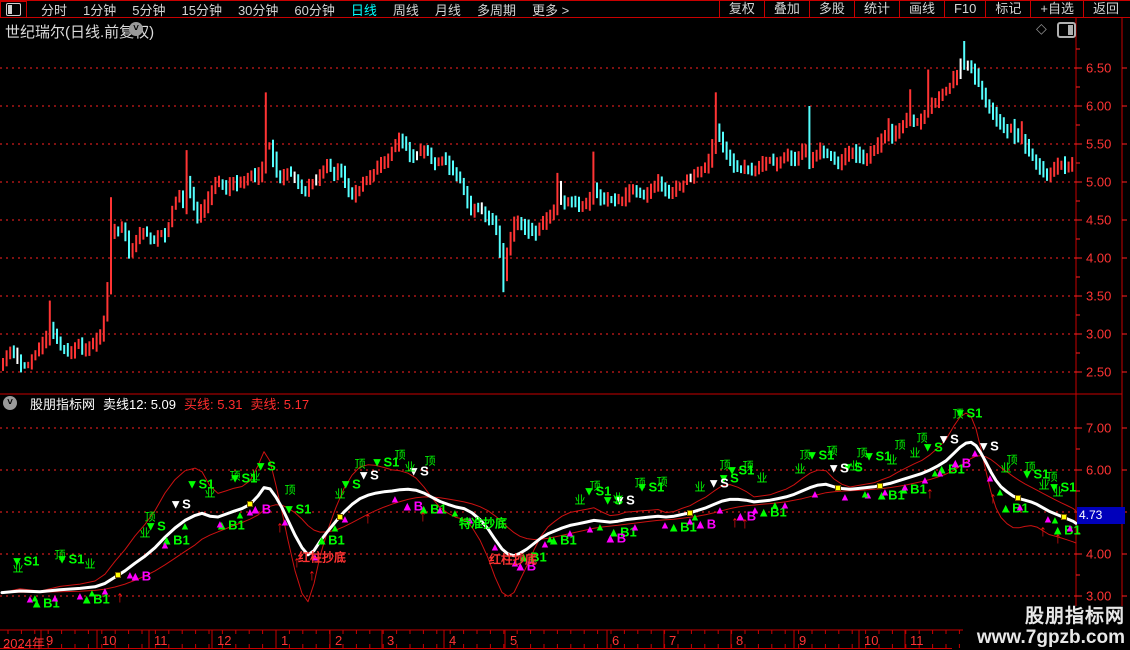  What do you see at coordinates (297, 509) in the screenshot?
I see `signal-marker-s1: ▼S1` at bounding box center [297, 509].